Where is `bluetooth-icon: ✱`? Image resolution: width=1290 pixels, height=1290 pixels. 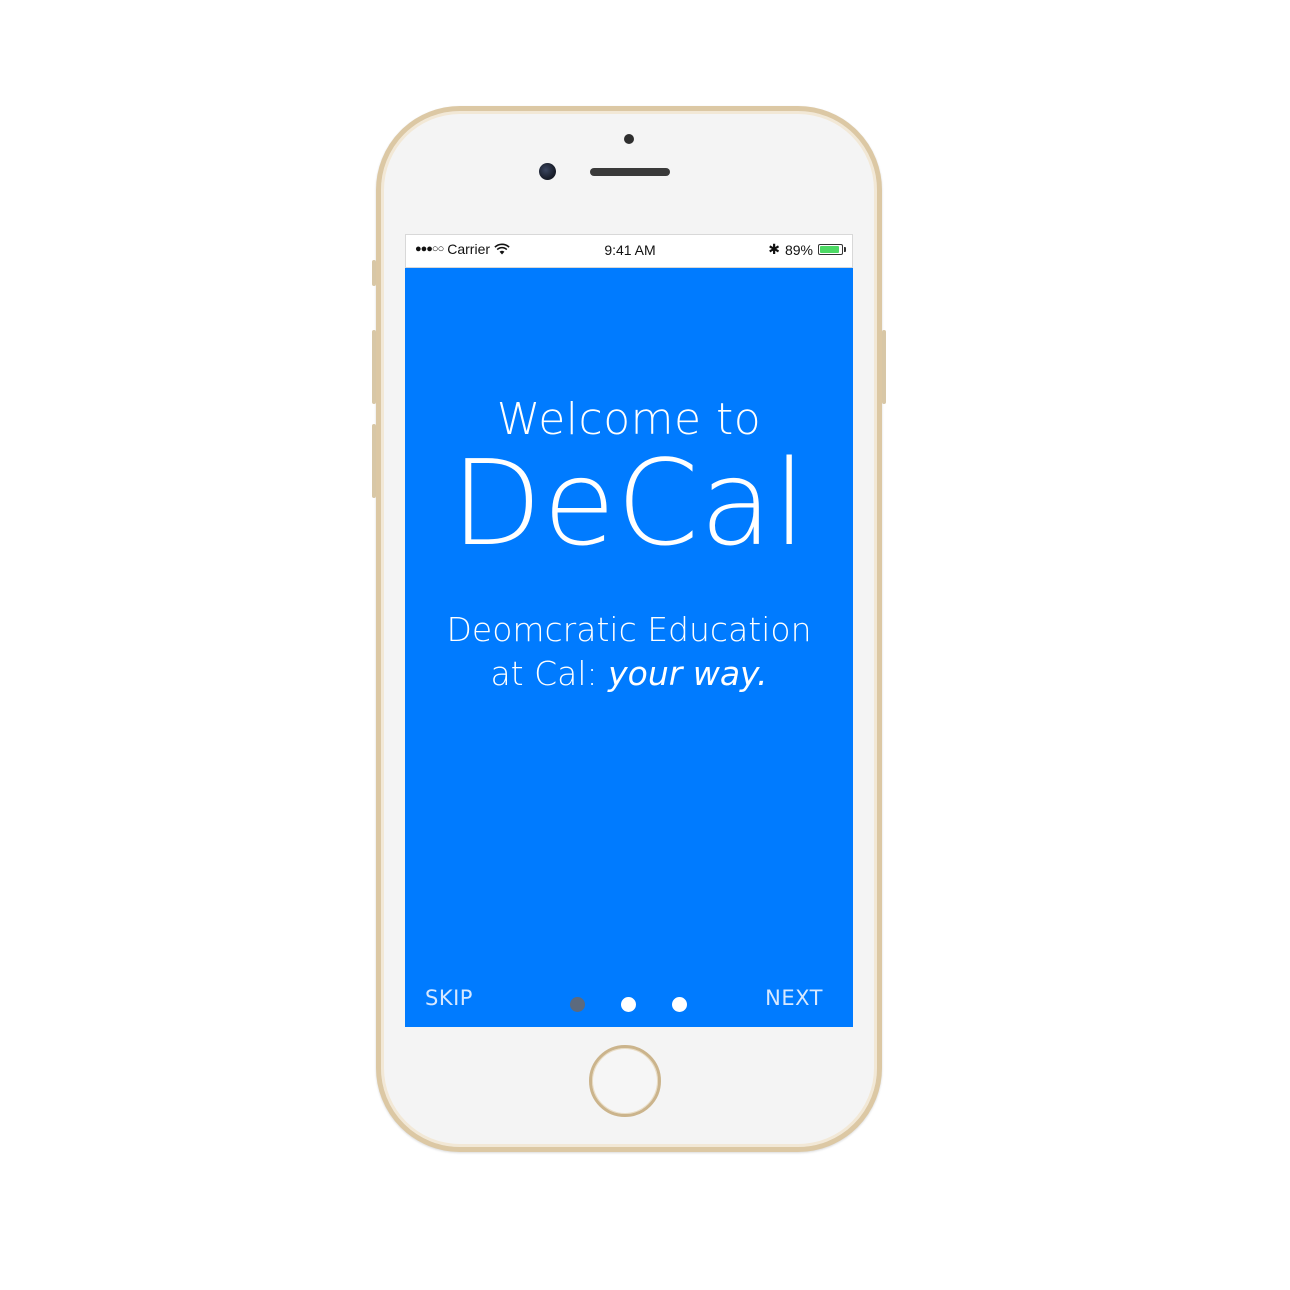 bluetooth-icon: ✱ is located at coordinates (774, 249).